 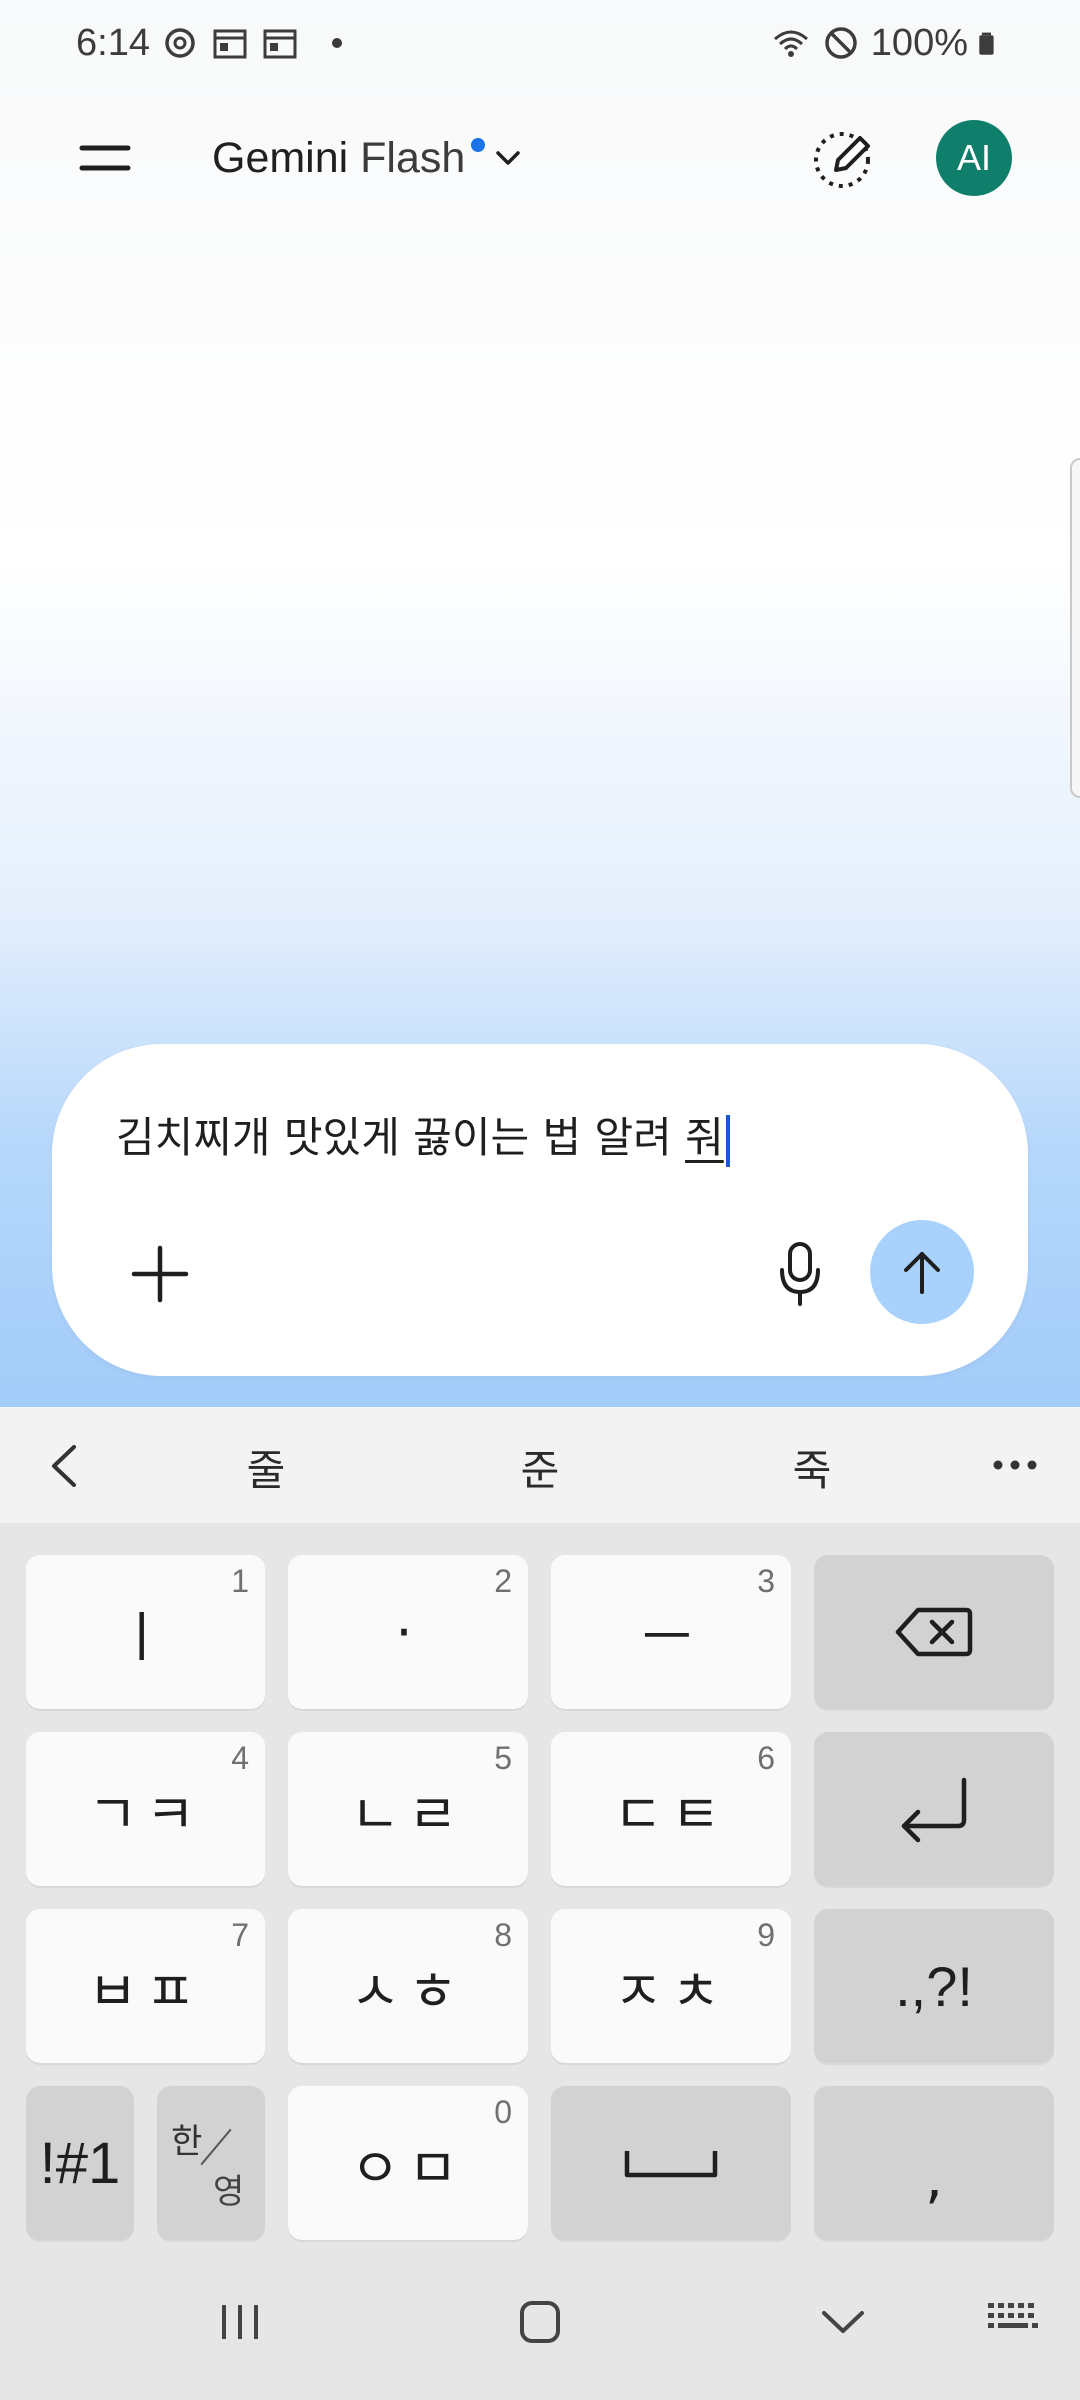 What do you see at coordinates (540, 1210) in the screenshot?
I see `prompt-input-card: 김치찌개 맛있게 끓이는 법 알려 줘` at bounding box center [540, 1210].